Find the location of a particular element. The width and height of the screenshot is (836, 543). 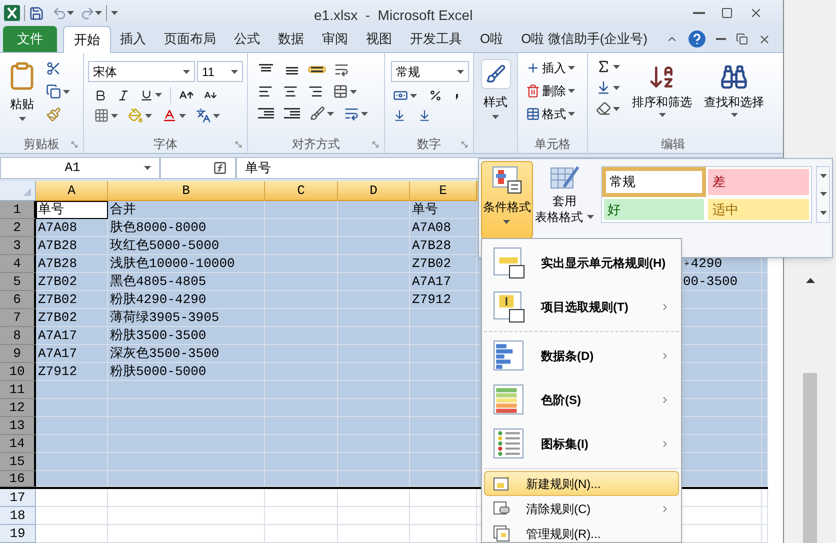

group-label: 字体 is located at coordinates (166, 144).